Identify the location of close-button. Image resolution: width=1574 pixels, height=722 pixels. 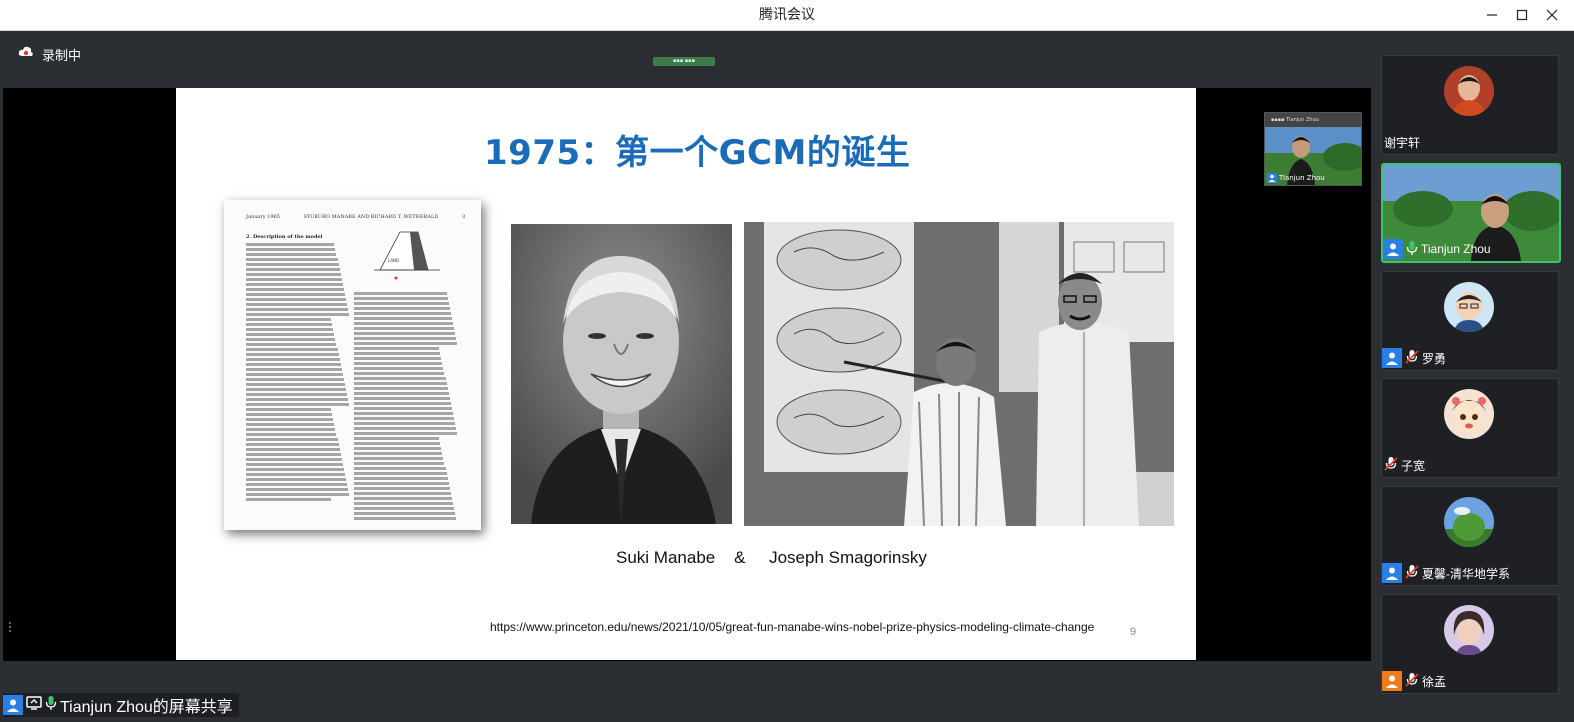
(1552, 15).